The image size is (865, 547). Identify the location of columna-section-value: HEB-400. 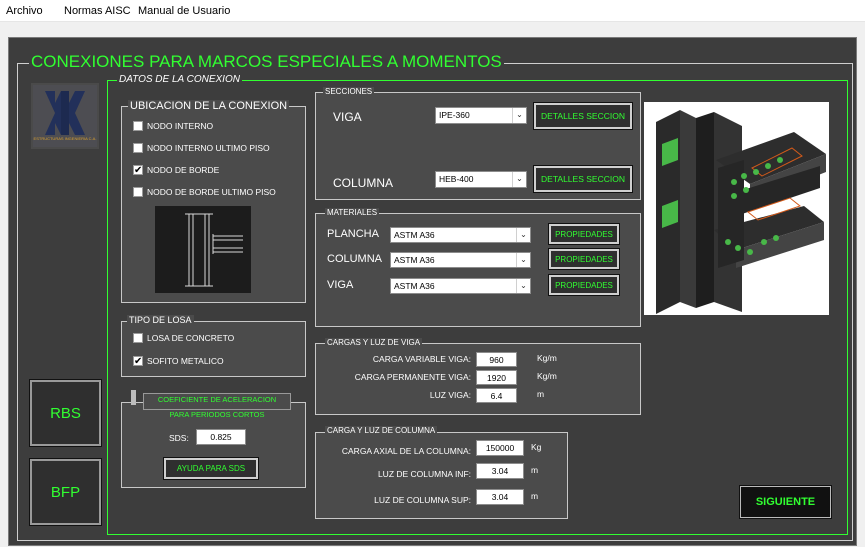
(456, 179).